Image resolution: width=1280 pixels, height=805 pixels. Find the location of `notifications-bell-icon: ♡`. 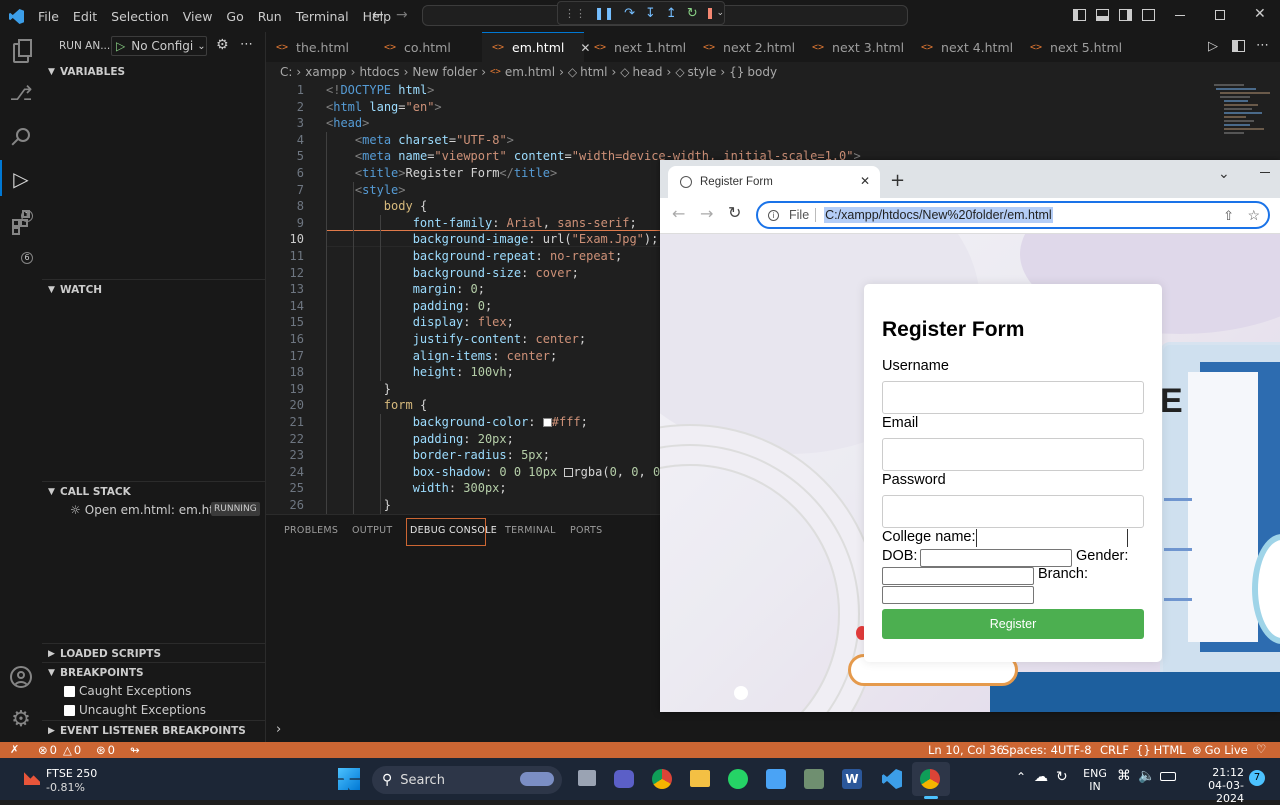

notifications-bell-icon: ♡ is located at coordinates (1261, 749).